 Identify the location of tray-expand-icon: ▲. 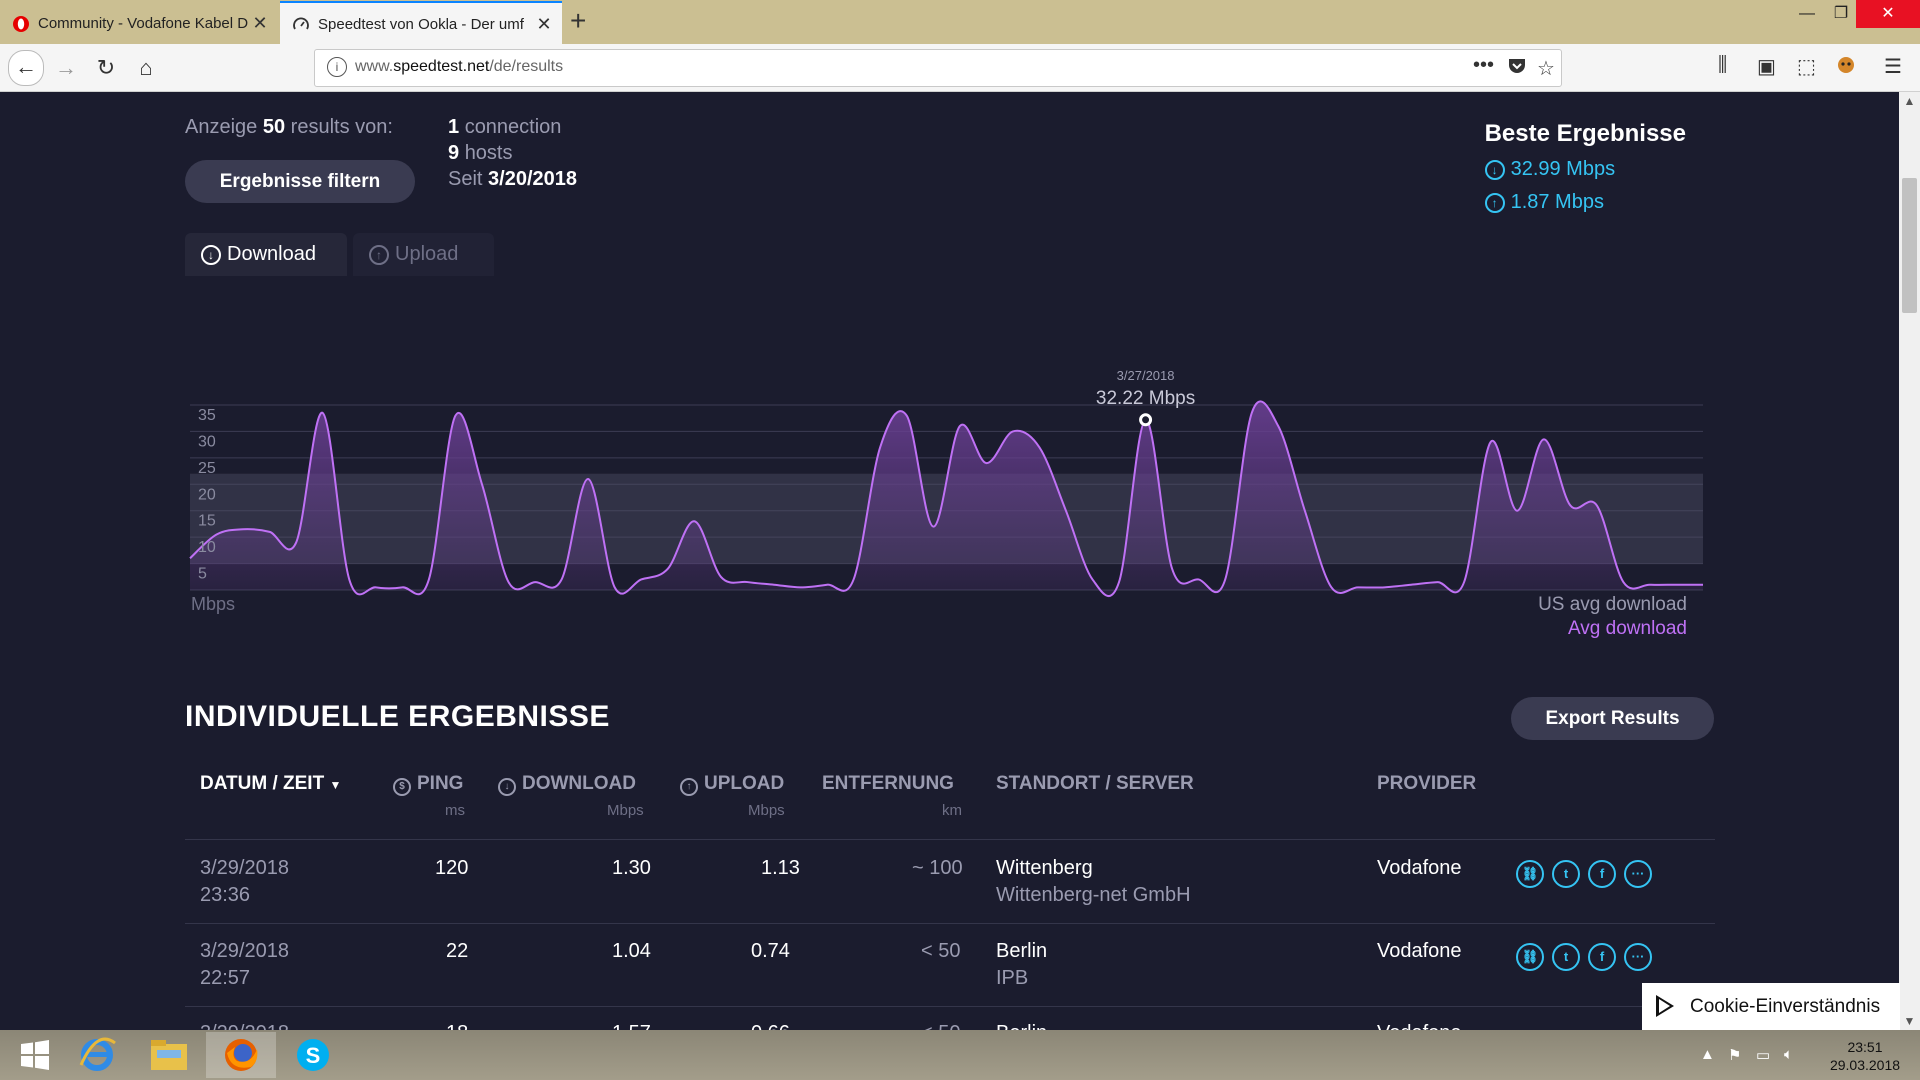
(1707, 1054).